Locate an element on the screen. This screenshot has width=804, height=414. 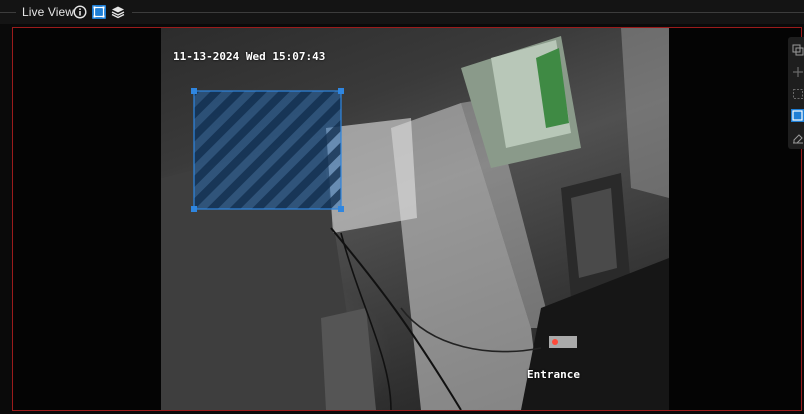
osd-channel-name: Entrance is located at coordinates (553, 374).